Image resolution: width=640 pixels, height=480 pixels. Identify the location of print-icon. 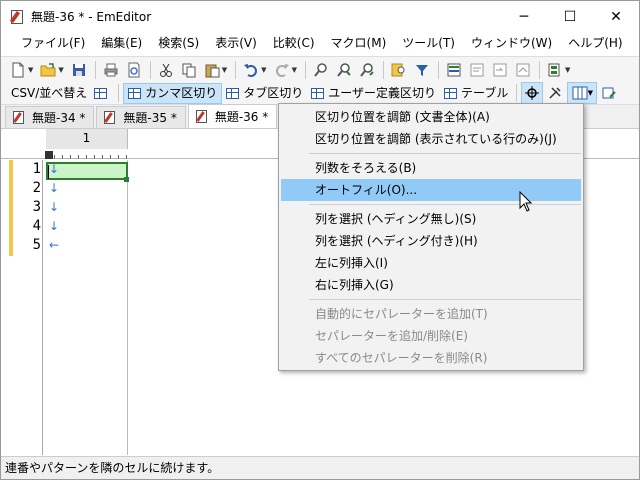
(111, 70).